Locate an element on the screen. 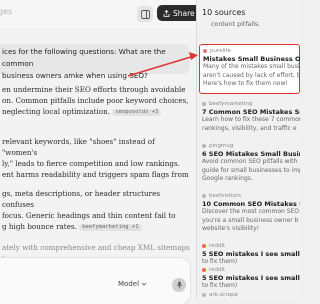 The width and height of the screenshot is (320, 304). source-title: 7 Common SEO Mistakes Small is located at coordinates (251, 112).